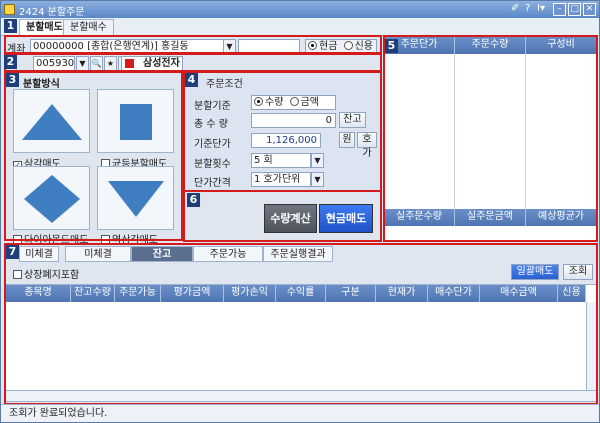  Describe the element at coordinates (589, 9) in the screenshot. I see `close-icon: ✕` at that location.